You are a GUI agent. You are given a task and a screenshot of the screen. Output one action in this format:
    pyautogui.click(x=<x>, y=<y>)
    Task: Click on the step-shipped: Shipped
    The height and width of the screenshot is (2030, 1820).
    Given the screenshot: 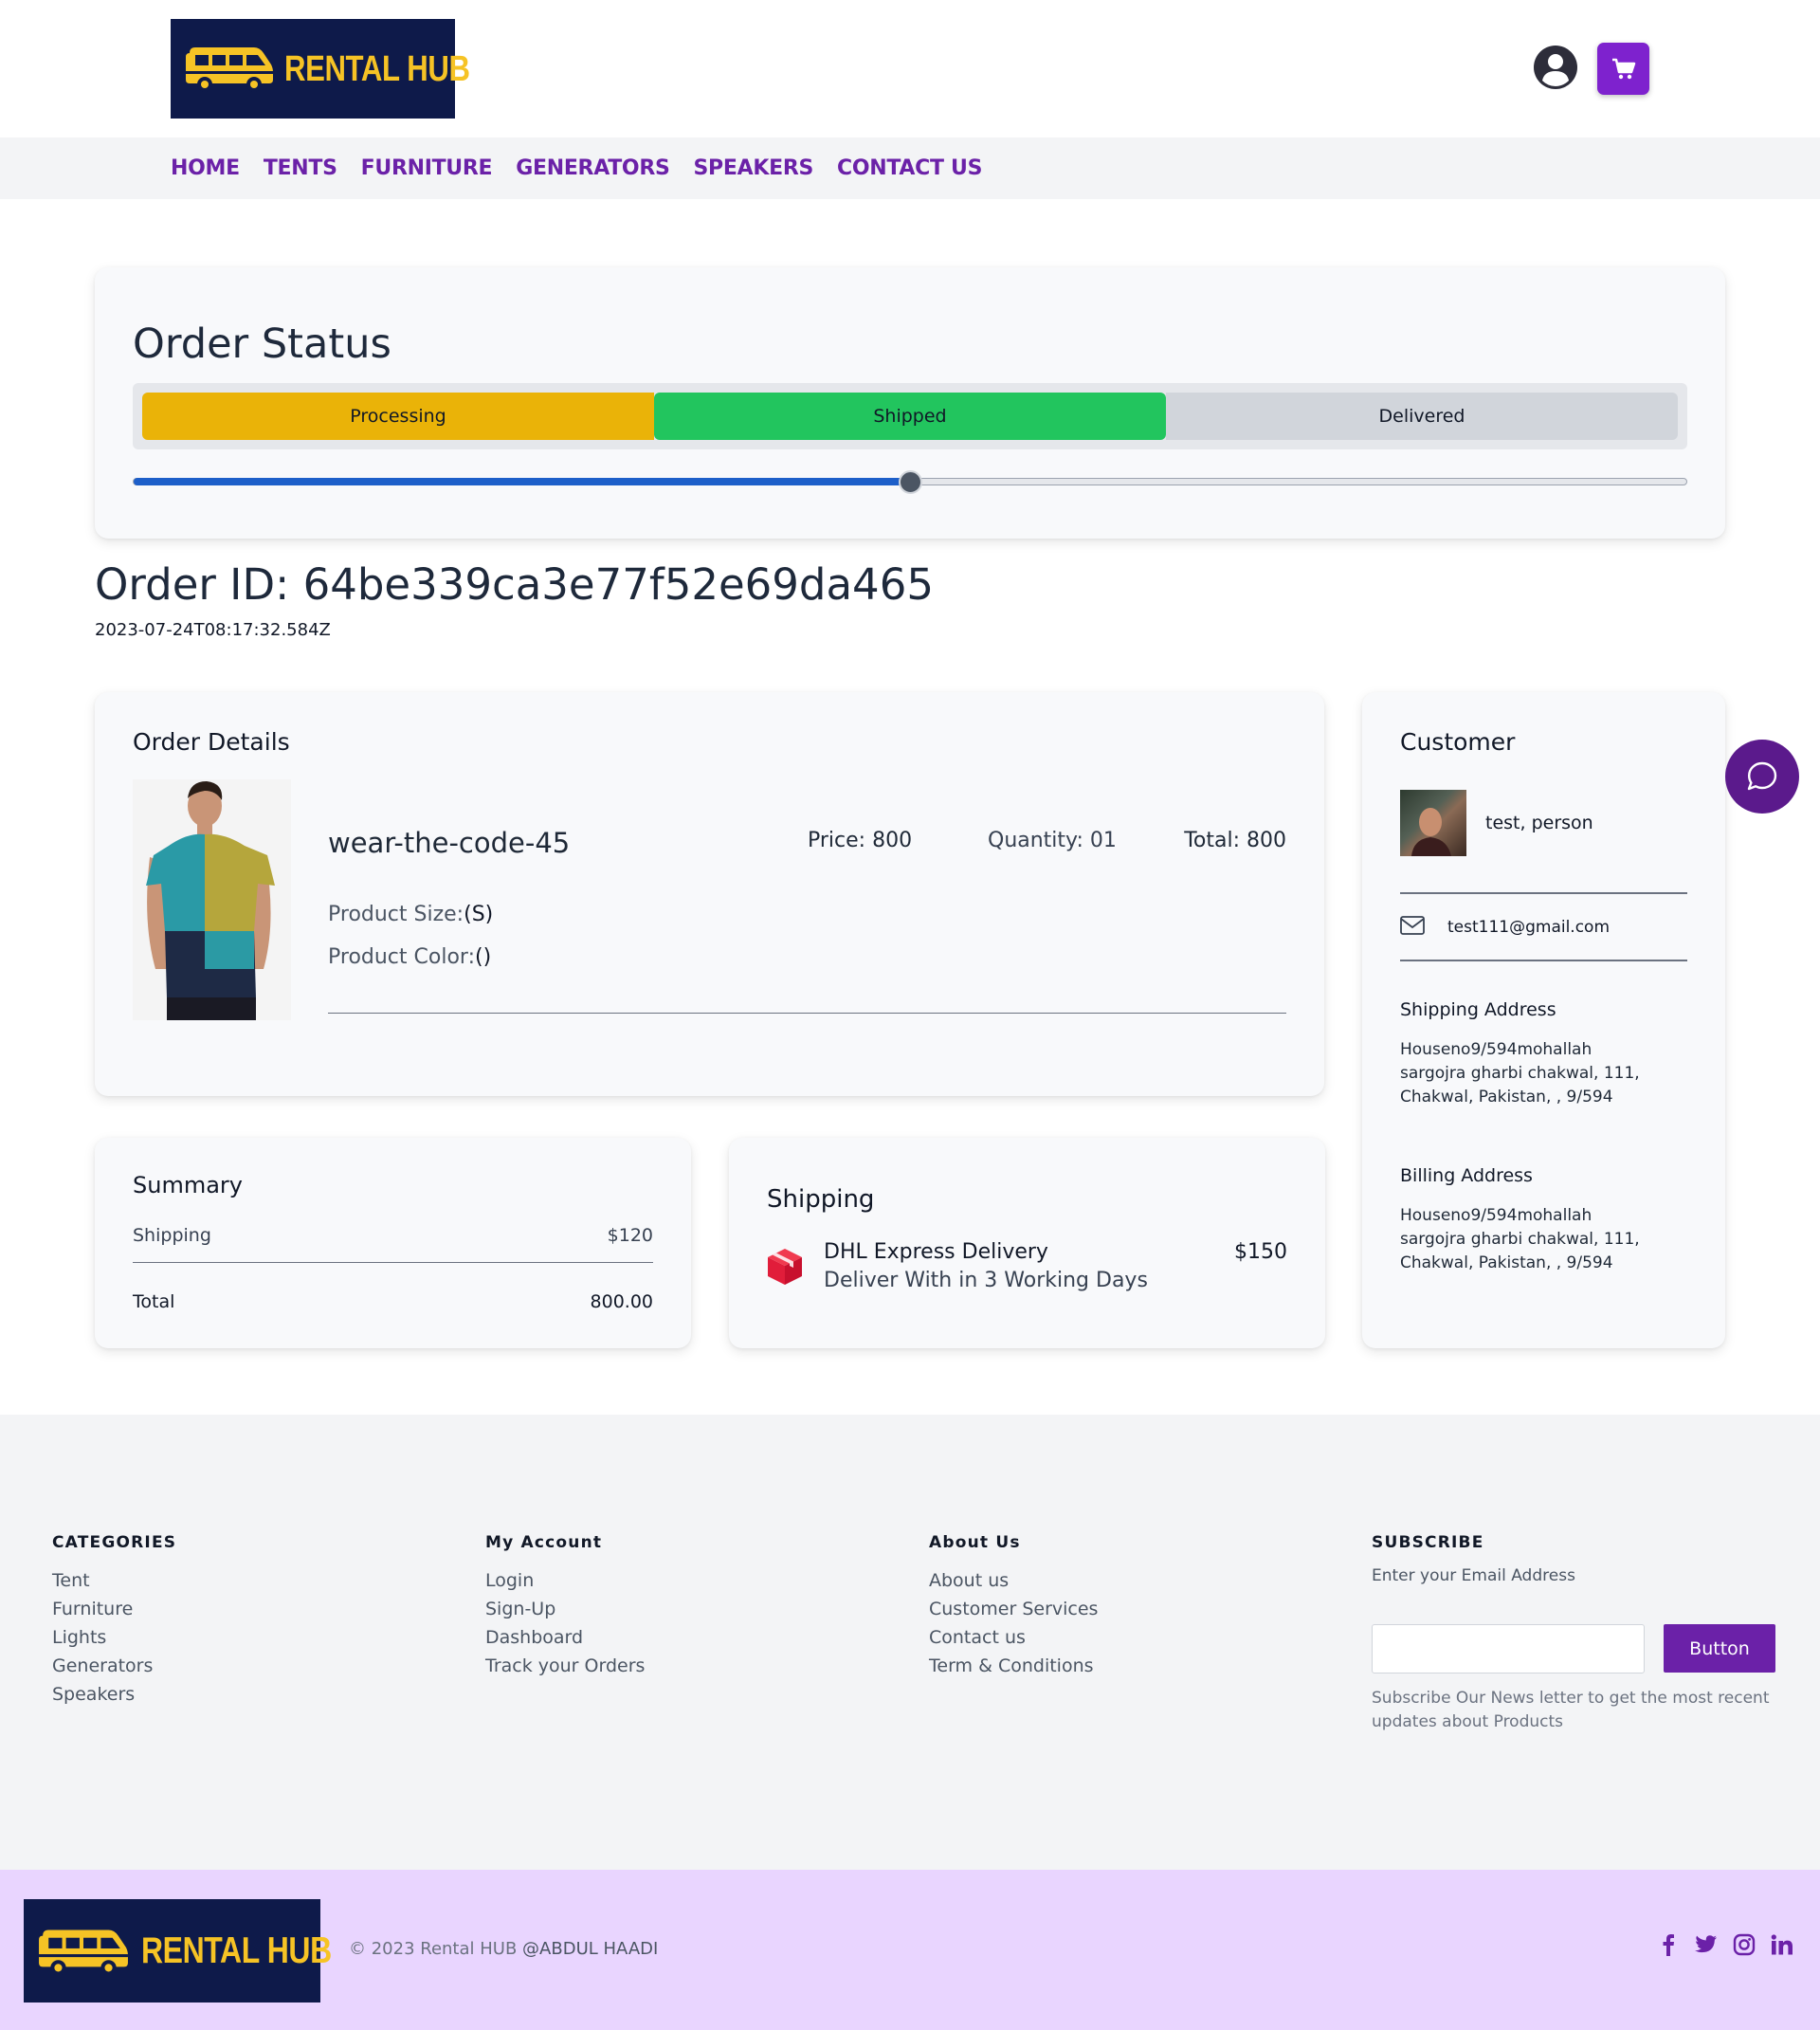 What is the action you would take?
    pyautogui.click(x=910, y=416)
    